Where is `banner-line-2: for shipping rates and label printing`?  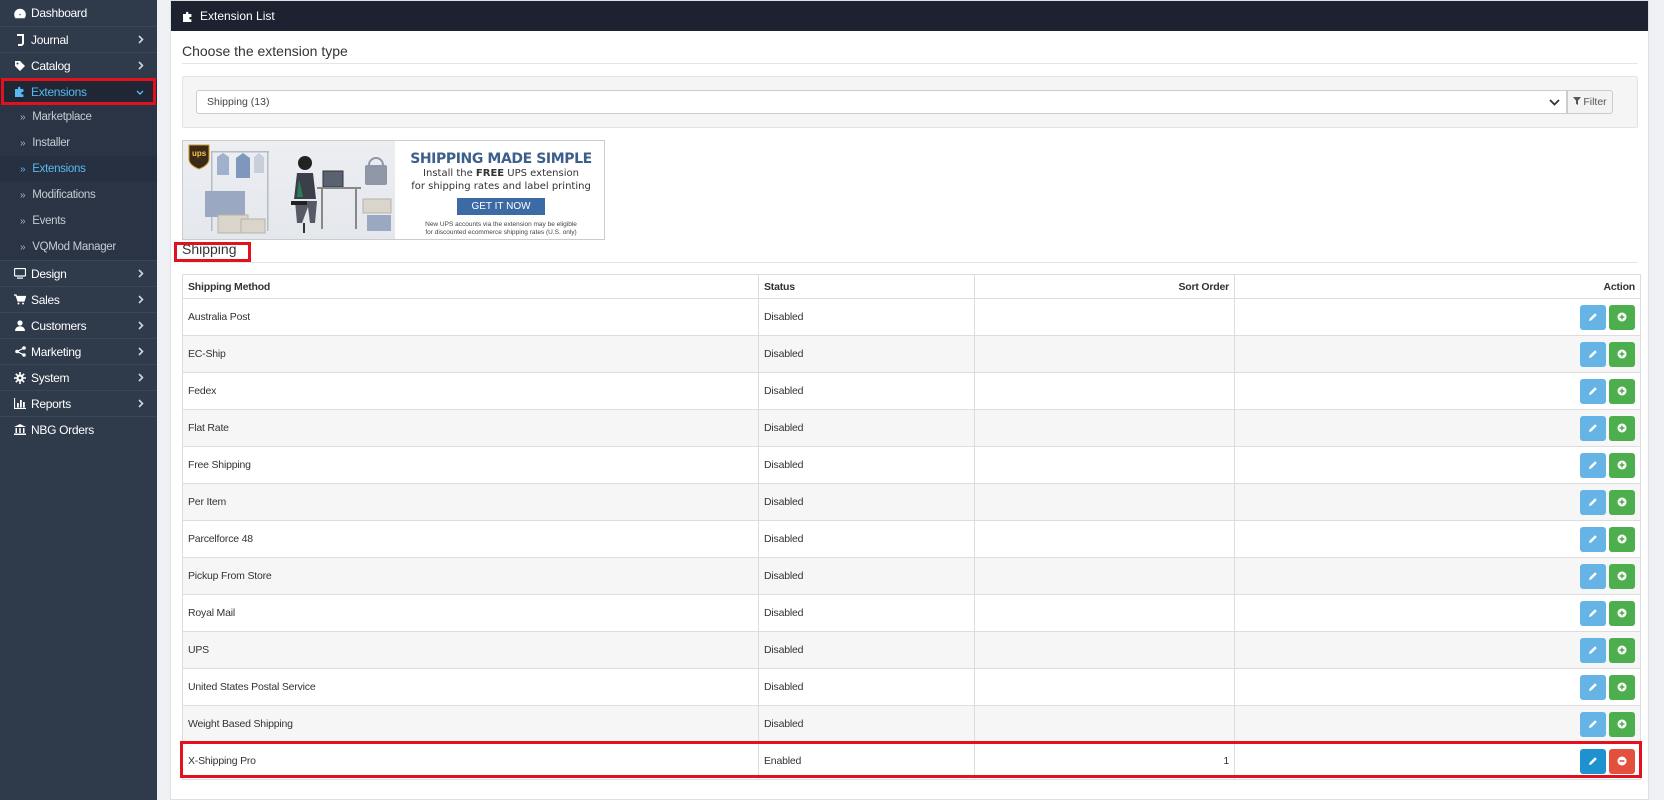
banner-line-2: for shipping rates and label printing is located at coordinates (501, 186).